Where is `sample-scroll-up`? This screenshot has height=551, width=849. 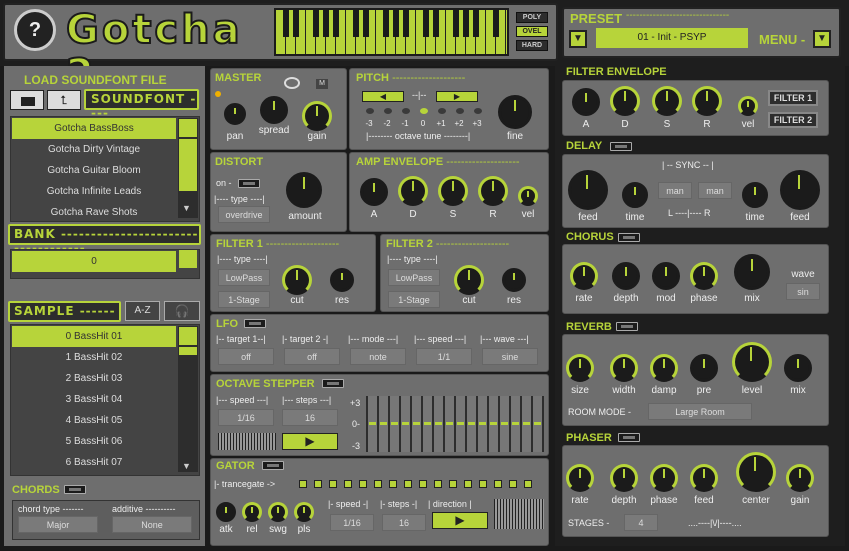
sample-scroll-up is located at coordinates (188, 336).